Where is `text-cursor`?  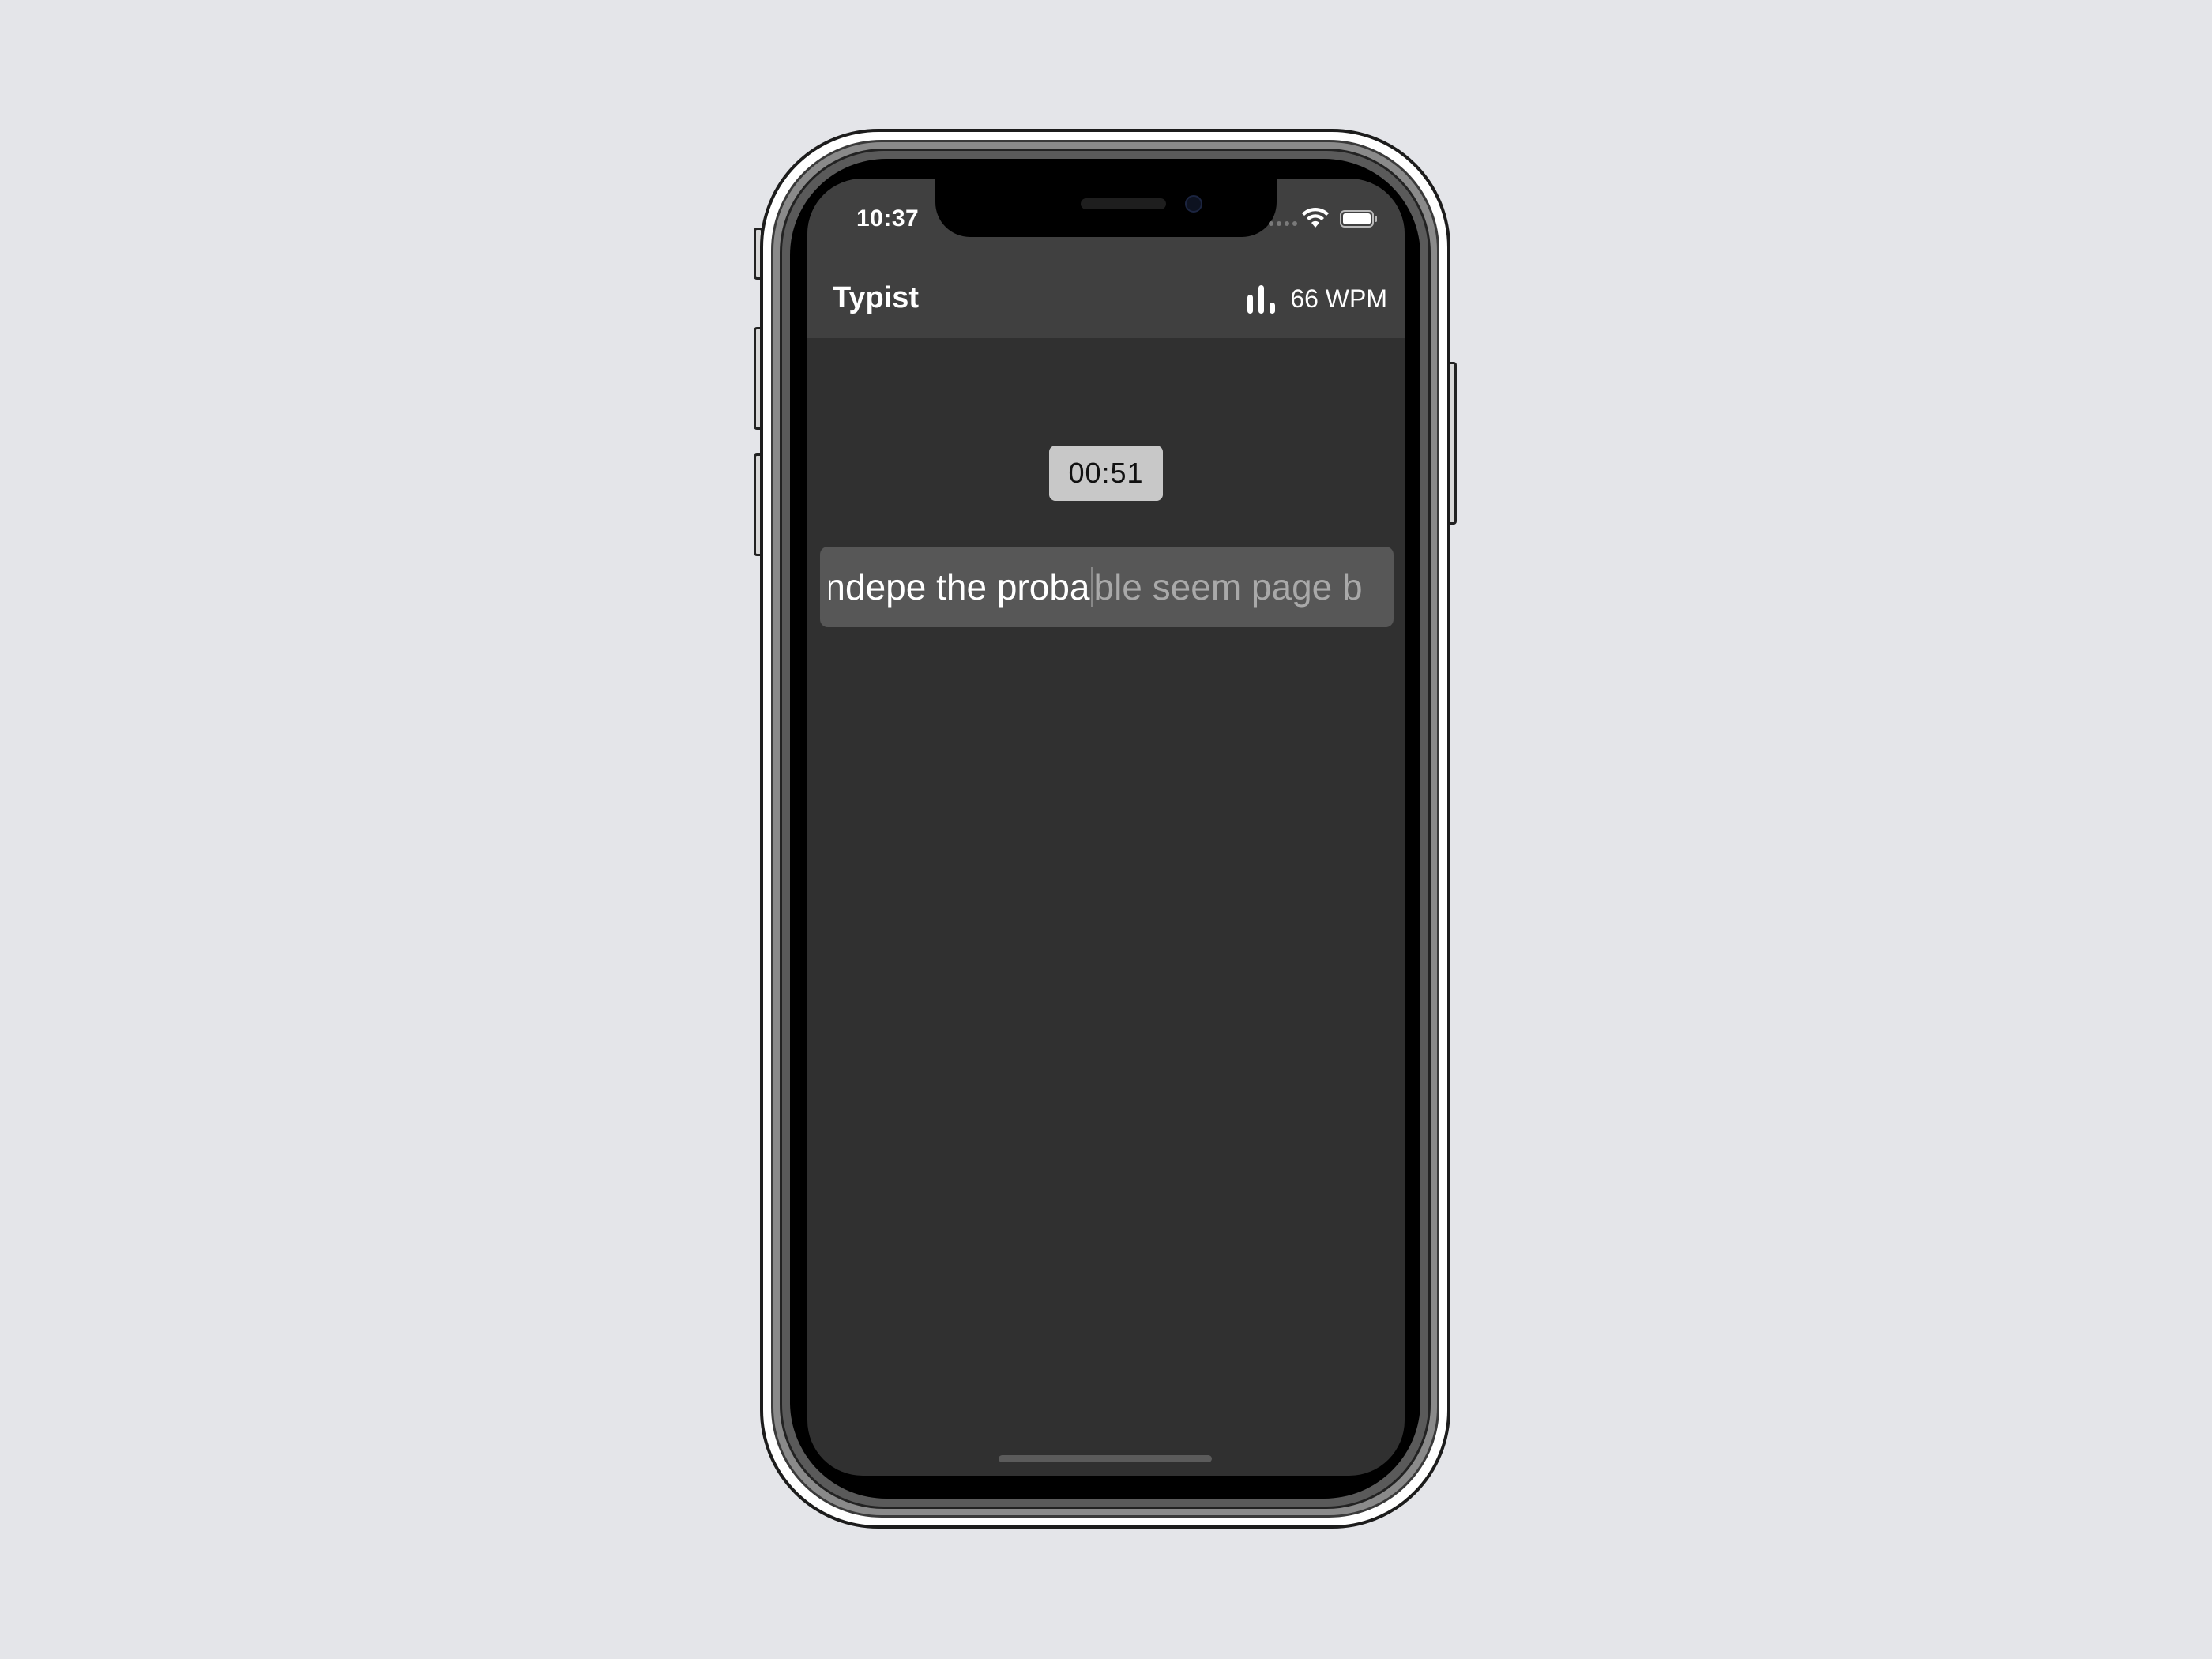 text-cursor is located at coordinates (1092, 587).